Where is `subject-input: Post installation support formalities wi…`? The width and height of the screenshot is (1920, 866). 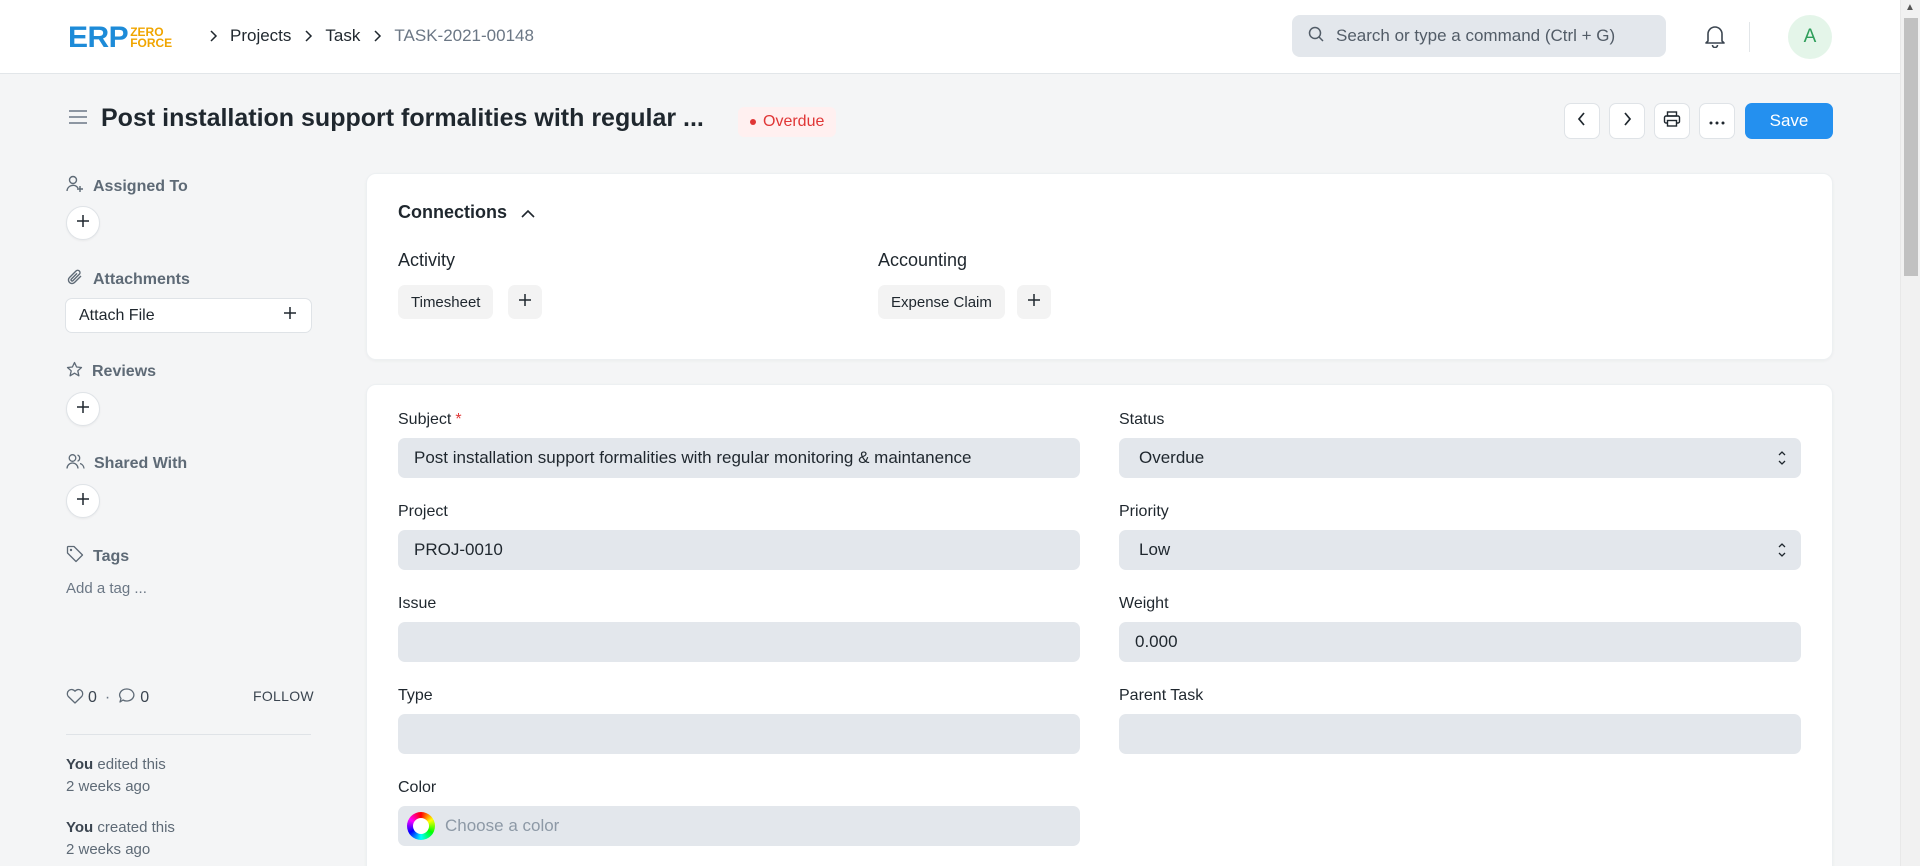
subject-input: Post installation support formalities wi… is located at coordinates (739, 458).